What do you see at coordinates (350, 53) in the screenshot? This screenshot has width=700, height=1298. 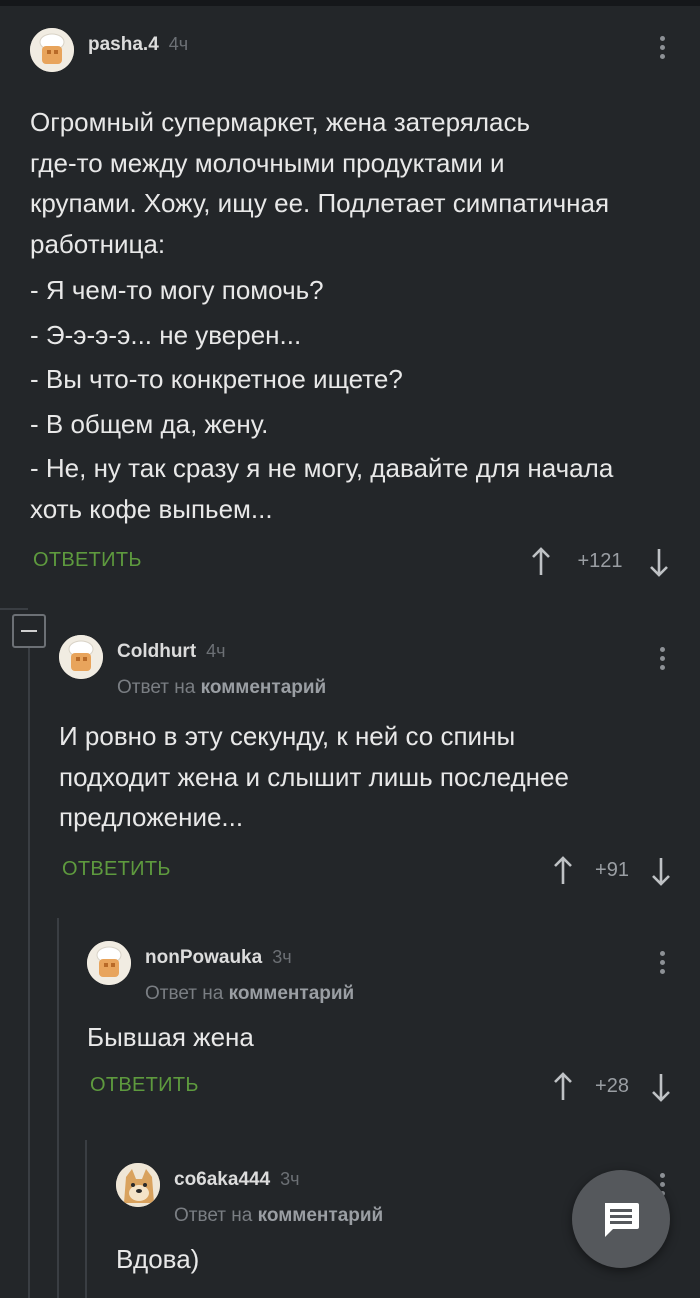 I see `comment-header: pasha.4 4ч` at bounding box center [350, 53].